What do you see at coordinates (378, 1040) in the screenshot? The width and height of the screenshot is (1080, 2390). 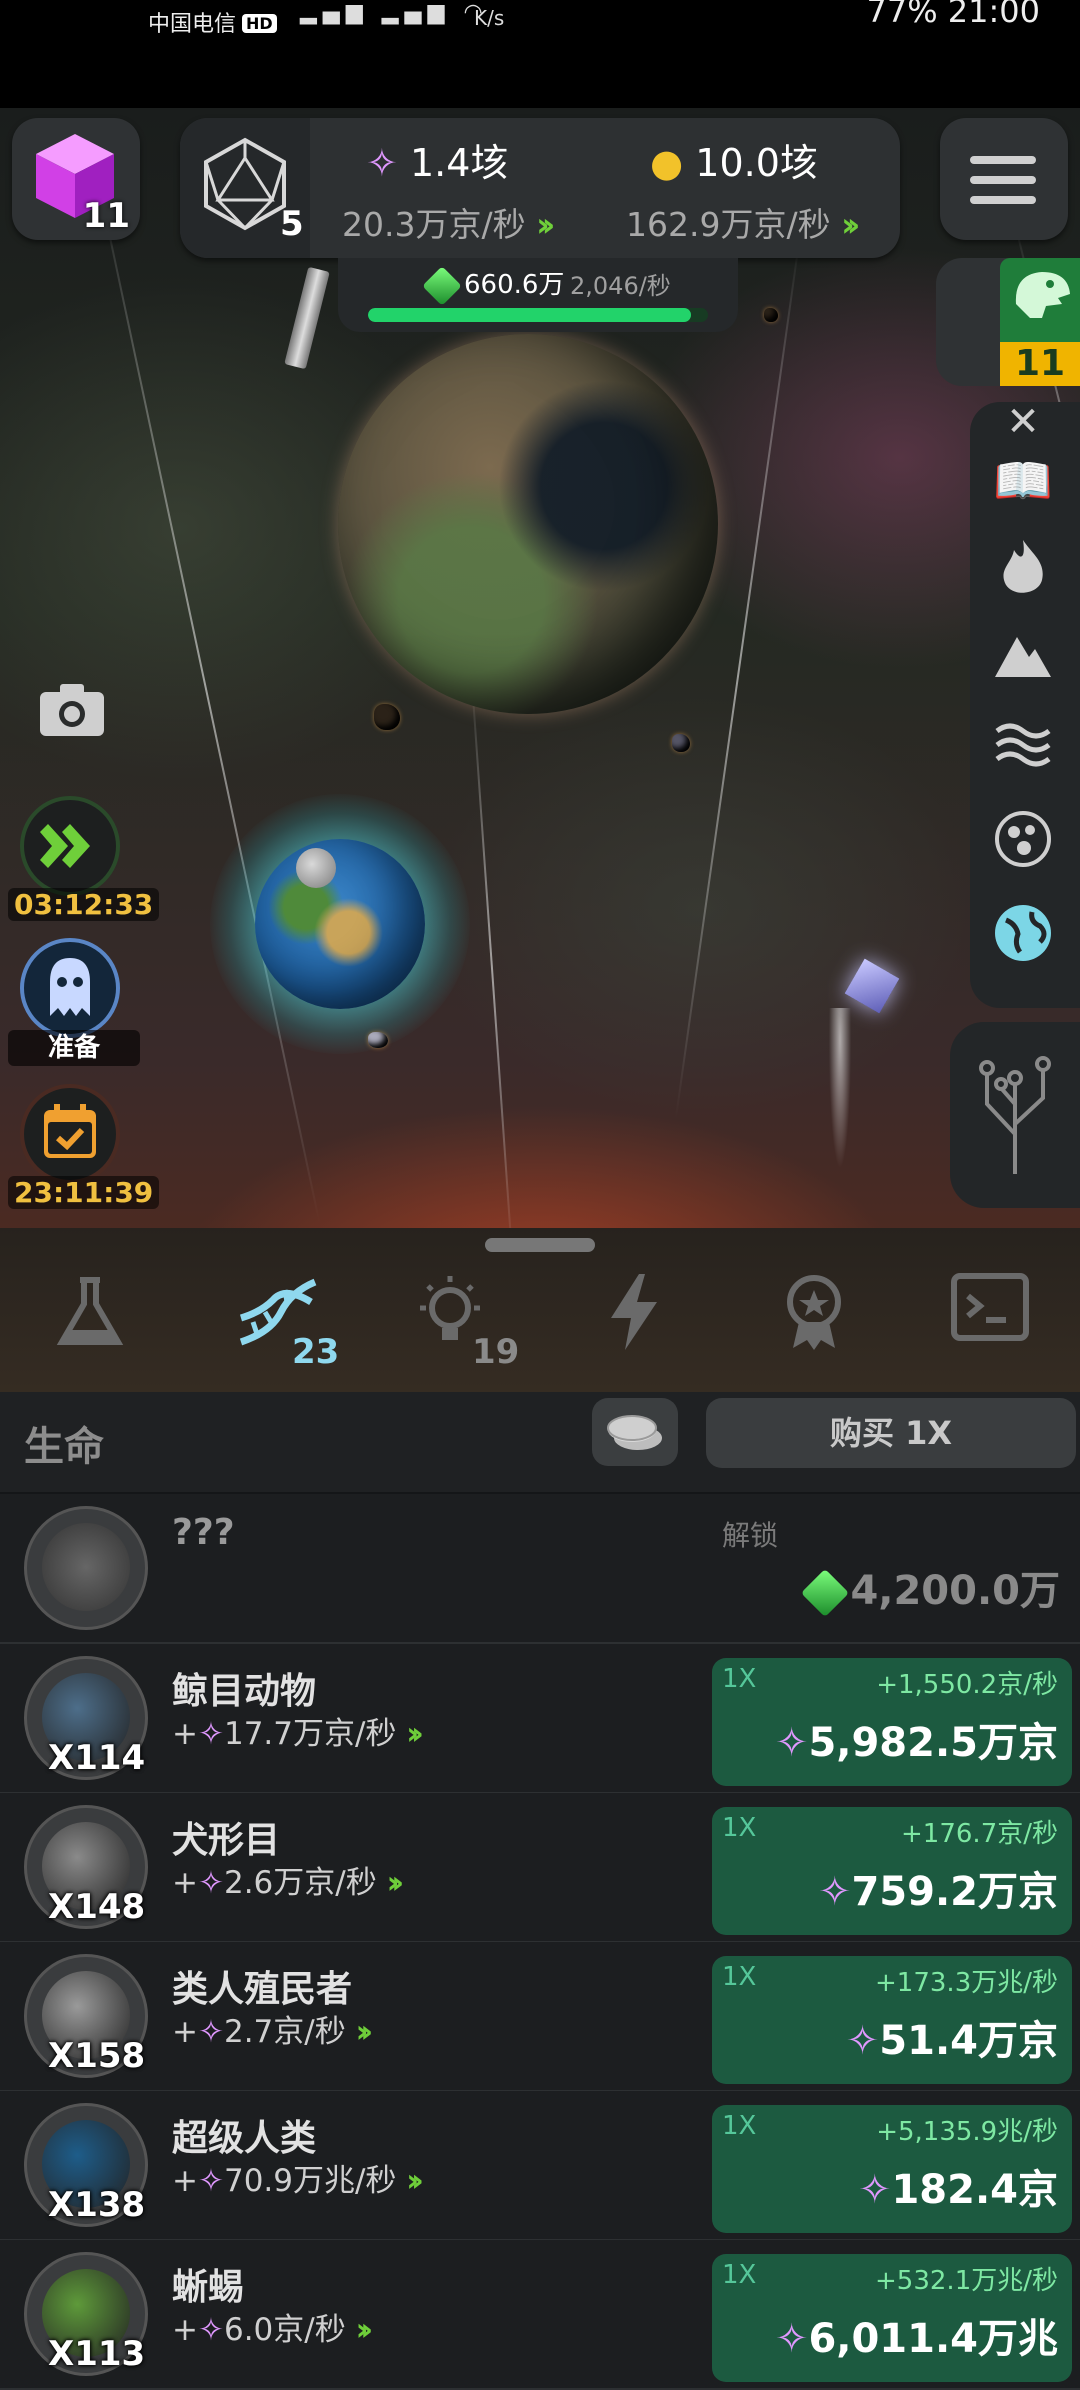 I see `satellite` at bounding box center [378, 1040].